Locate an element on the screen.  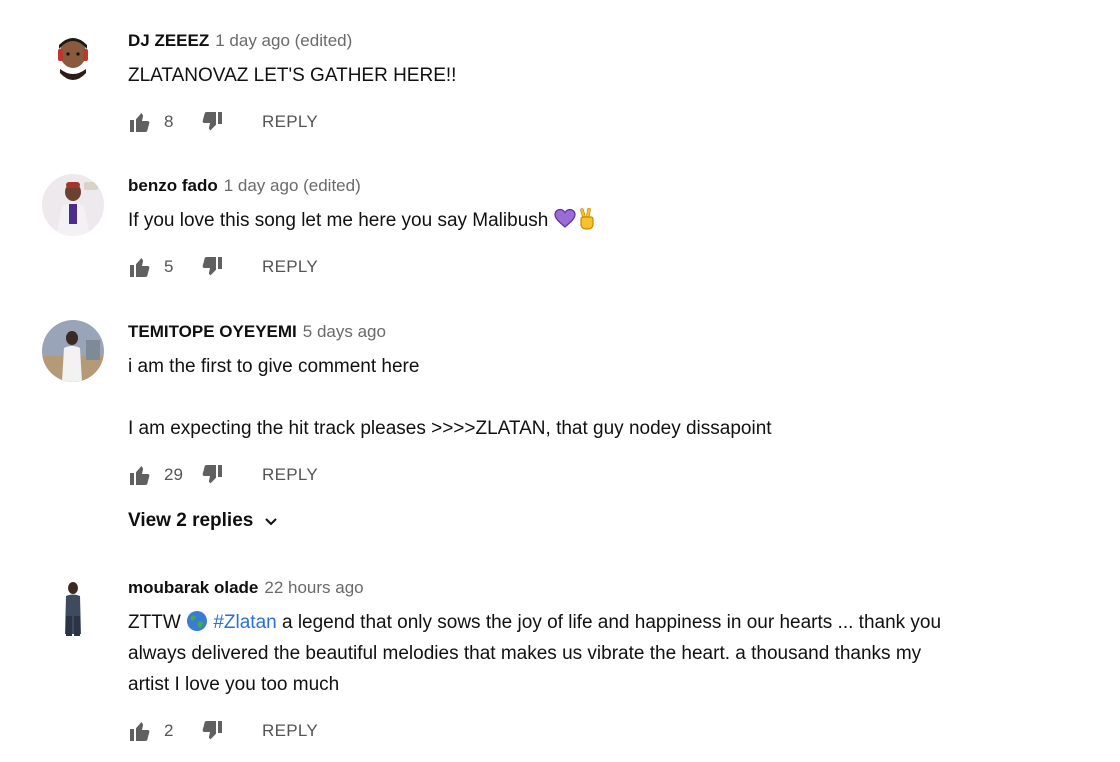
like-count: 2 is located at coordinates (169, 730).